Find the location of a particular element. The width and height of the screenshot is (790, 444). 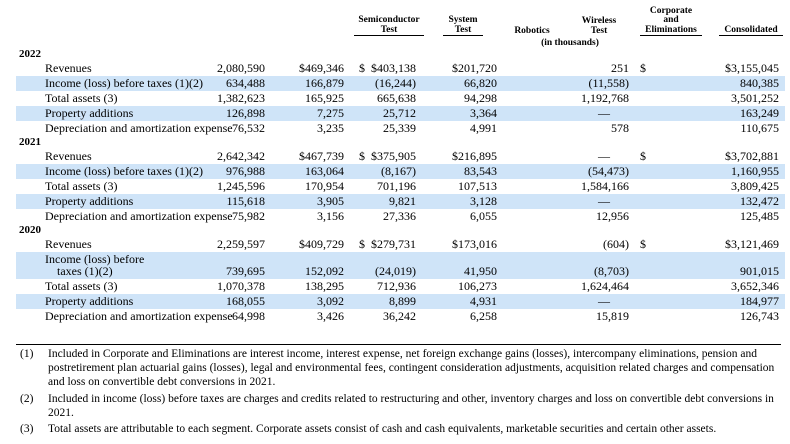

cell-semiconductor: 634,488 is located at coordinates (245, 83).